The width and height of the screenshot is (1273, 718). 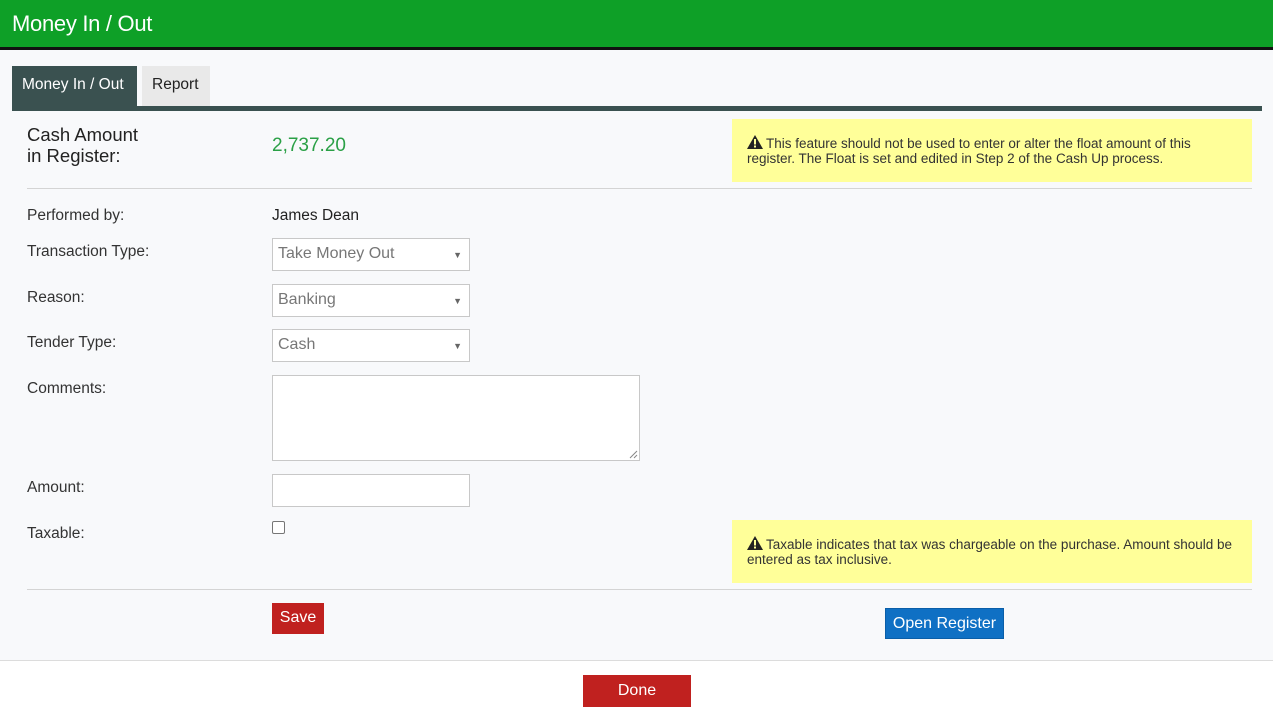 I want to click on performed-by-value: James Dean, so click(x=316, y=215).